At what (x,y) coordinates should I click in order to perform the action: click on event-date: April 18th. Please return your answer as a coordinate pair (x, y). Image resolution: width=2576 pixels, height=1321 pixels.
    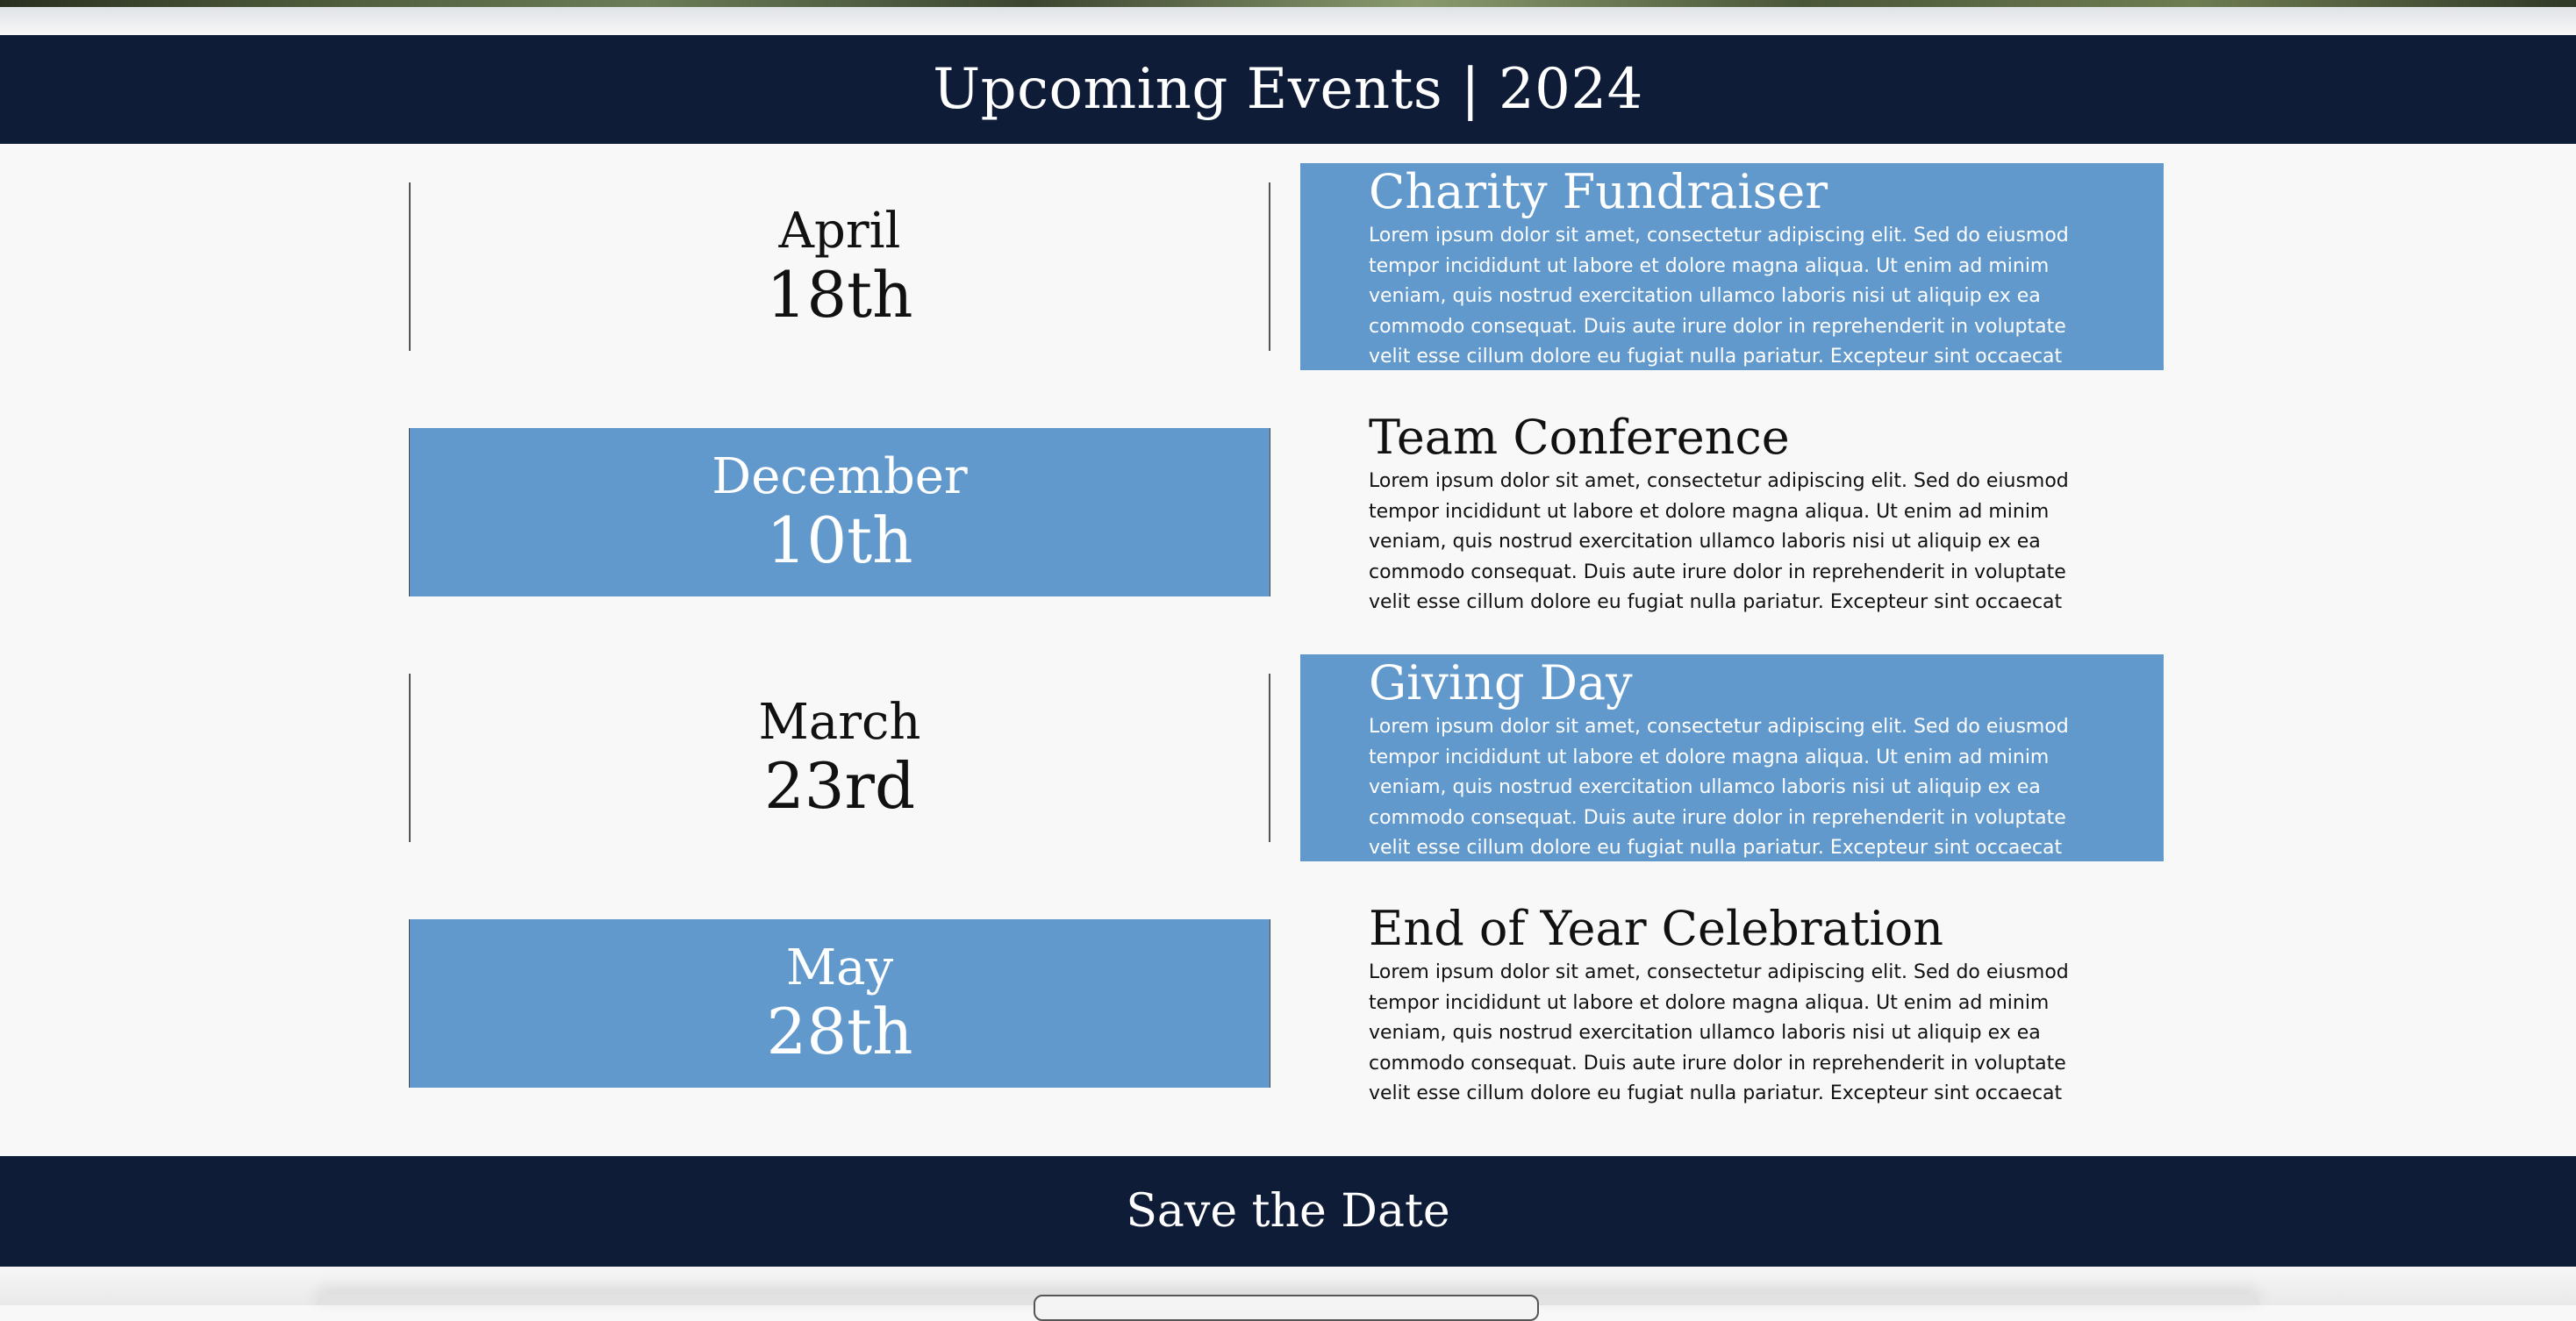
    Looking at the image, I should click on (839, 266).